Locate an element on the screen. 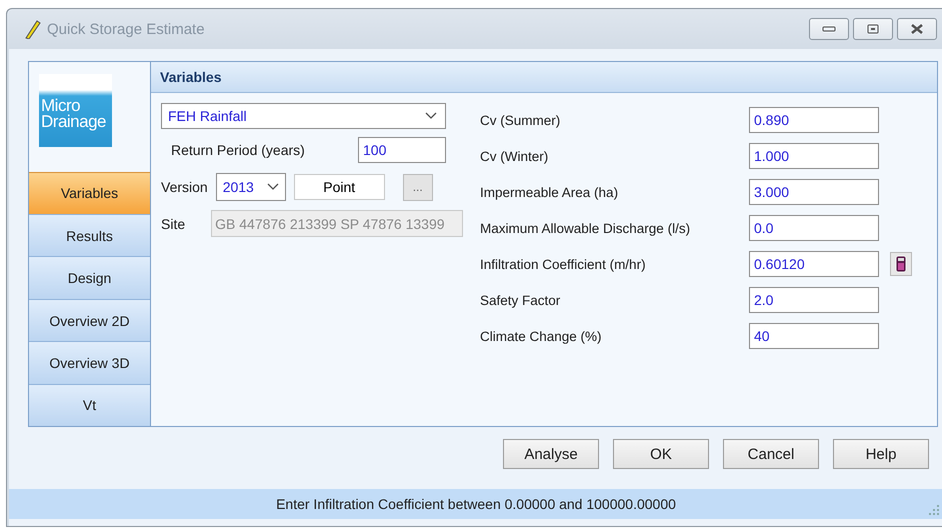 The height and width of the screenshot is (531, 942). close-button is located at coordinates (917, 29).